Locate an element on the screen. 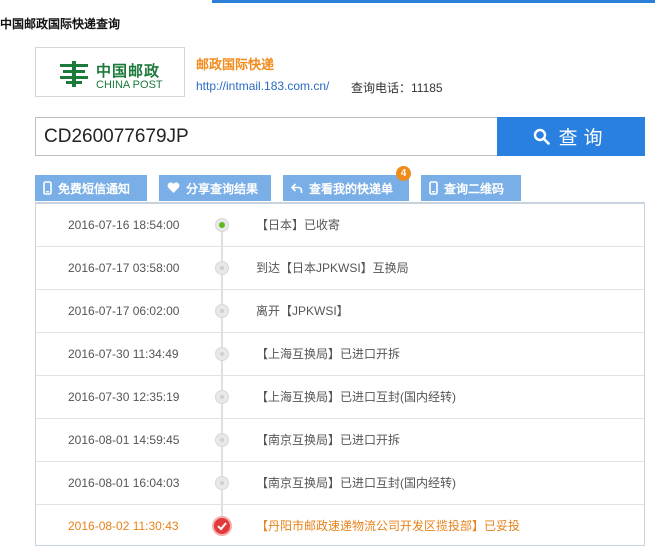 This screenshot has height=553, width=655. event-time: 2016-07-17 06:02:00 is located at coordinates (124, 311).